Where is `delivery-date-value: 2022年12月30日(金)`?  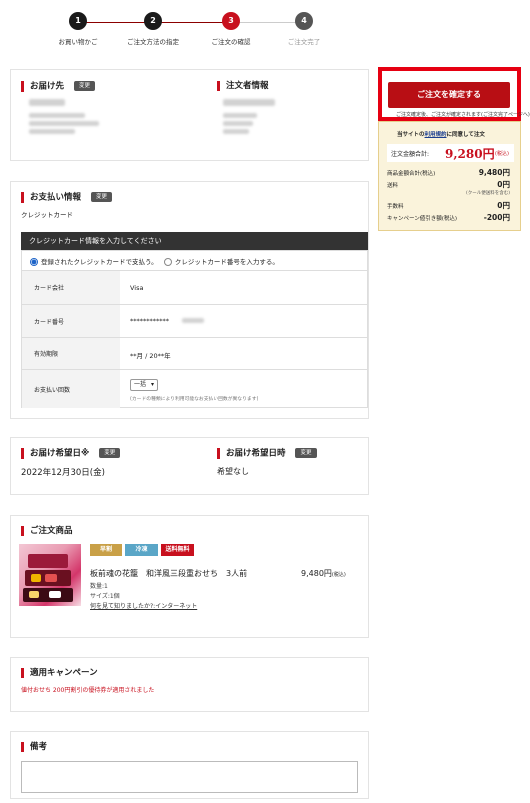
delivery-date-value: 2022年12月30日(金) is located at coordinates (63, 473).